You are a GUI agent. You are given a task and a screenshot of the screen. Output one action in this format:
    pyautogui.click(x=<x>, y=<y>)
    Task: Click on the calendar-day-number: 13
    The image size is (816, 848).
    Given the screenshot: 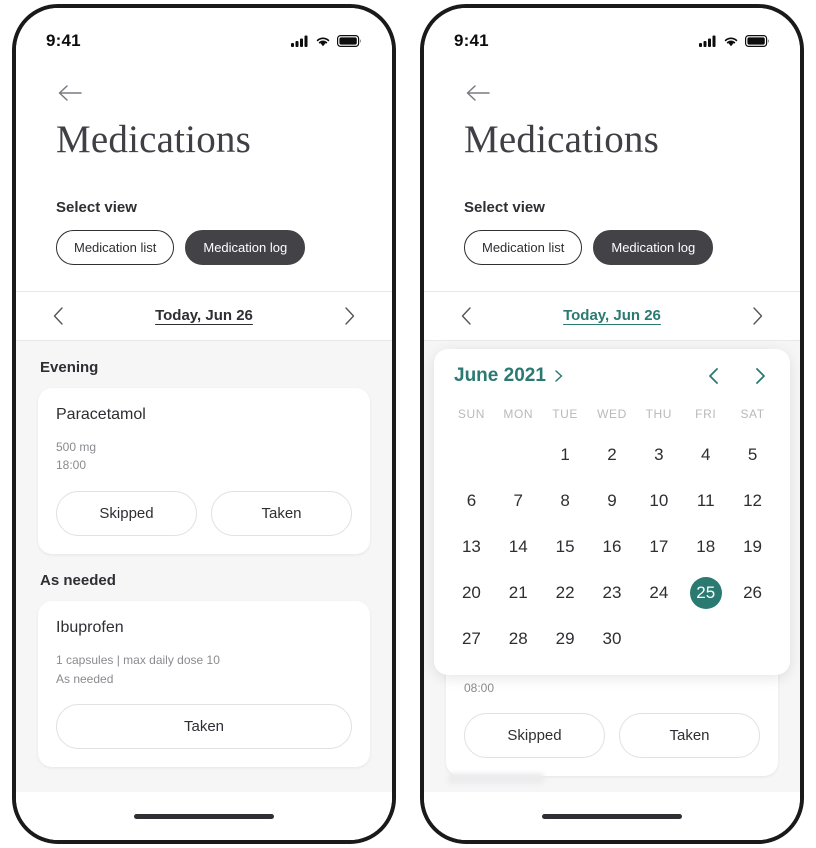 What is the action you would take?
    pyautogui.click(x=471, y=546)
    